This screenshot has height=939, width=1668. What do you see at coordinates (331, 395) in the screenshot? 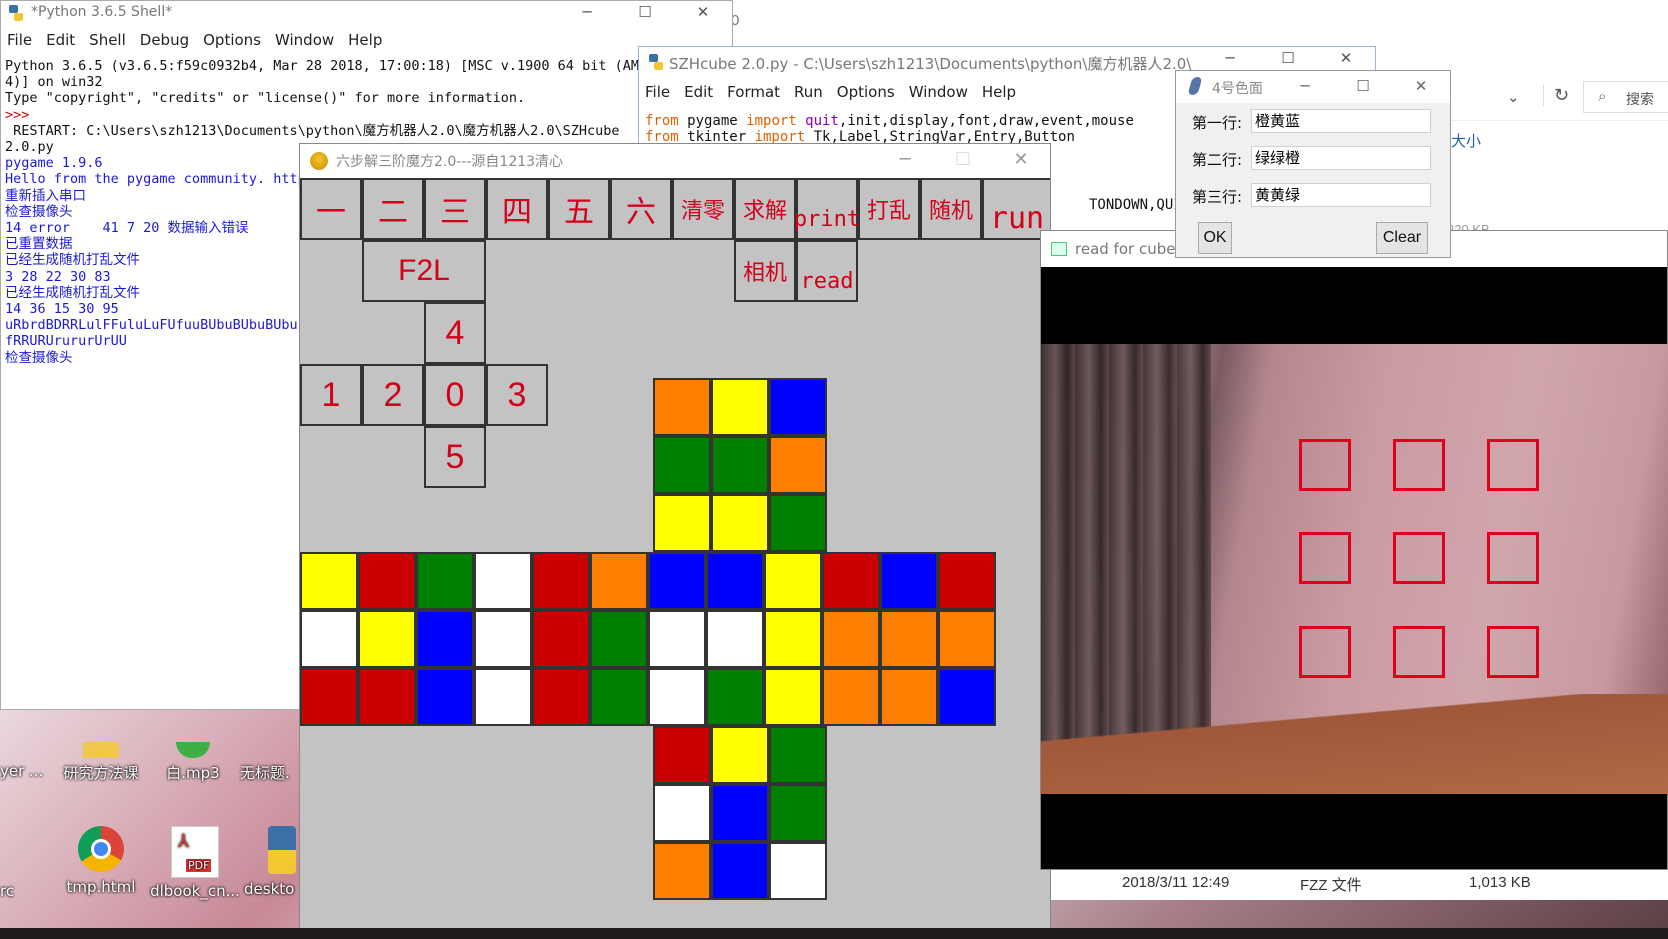
I see `face-1-button: 1` at bounding box center [331, 395].